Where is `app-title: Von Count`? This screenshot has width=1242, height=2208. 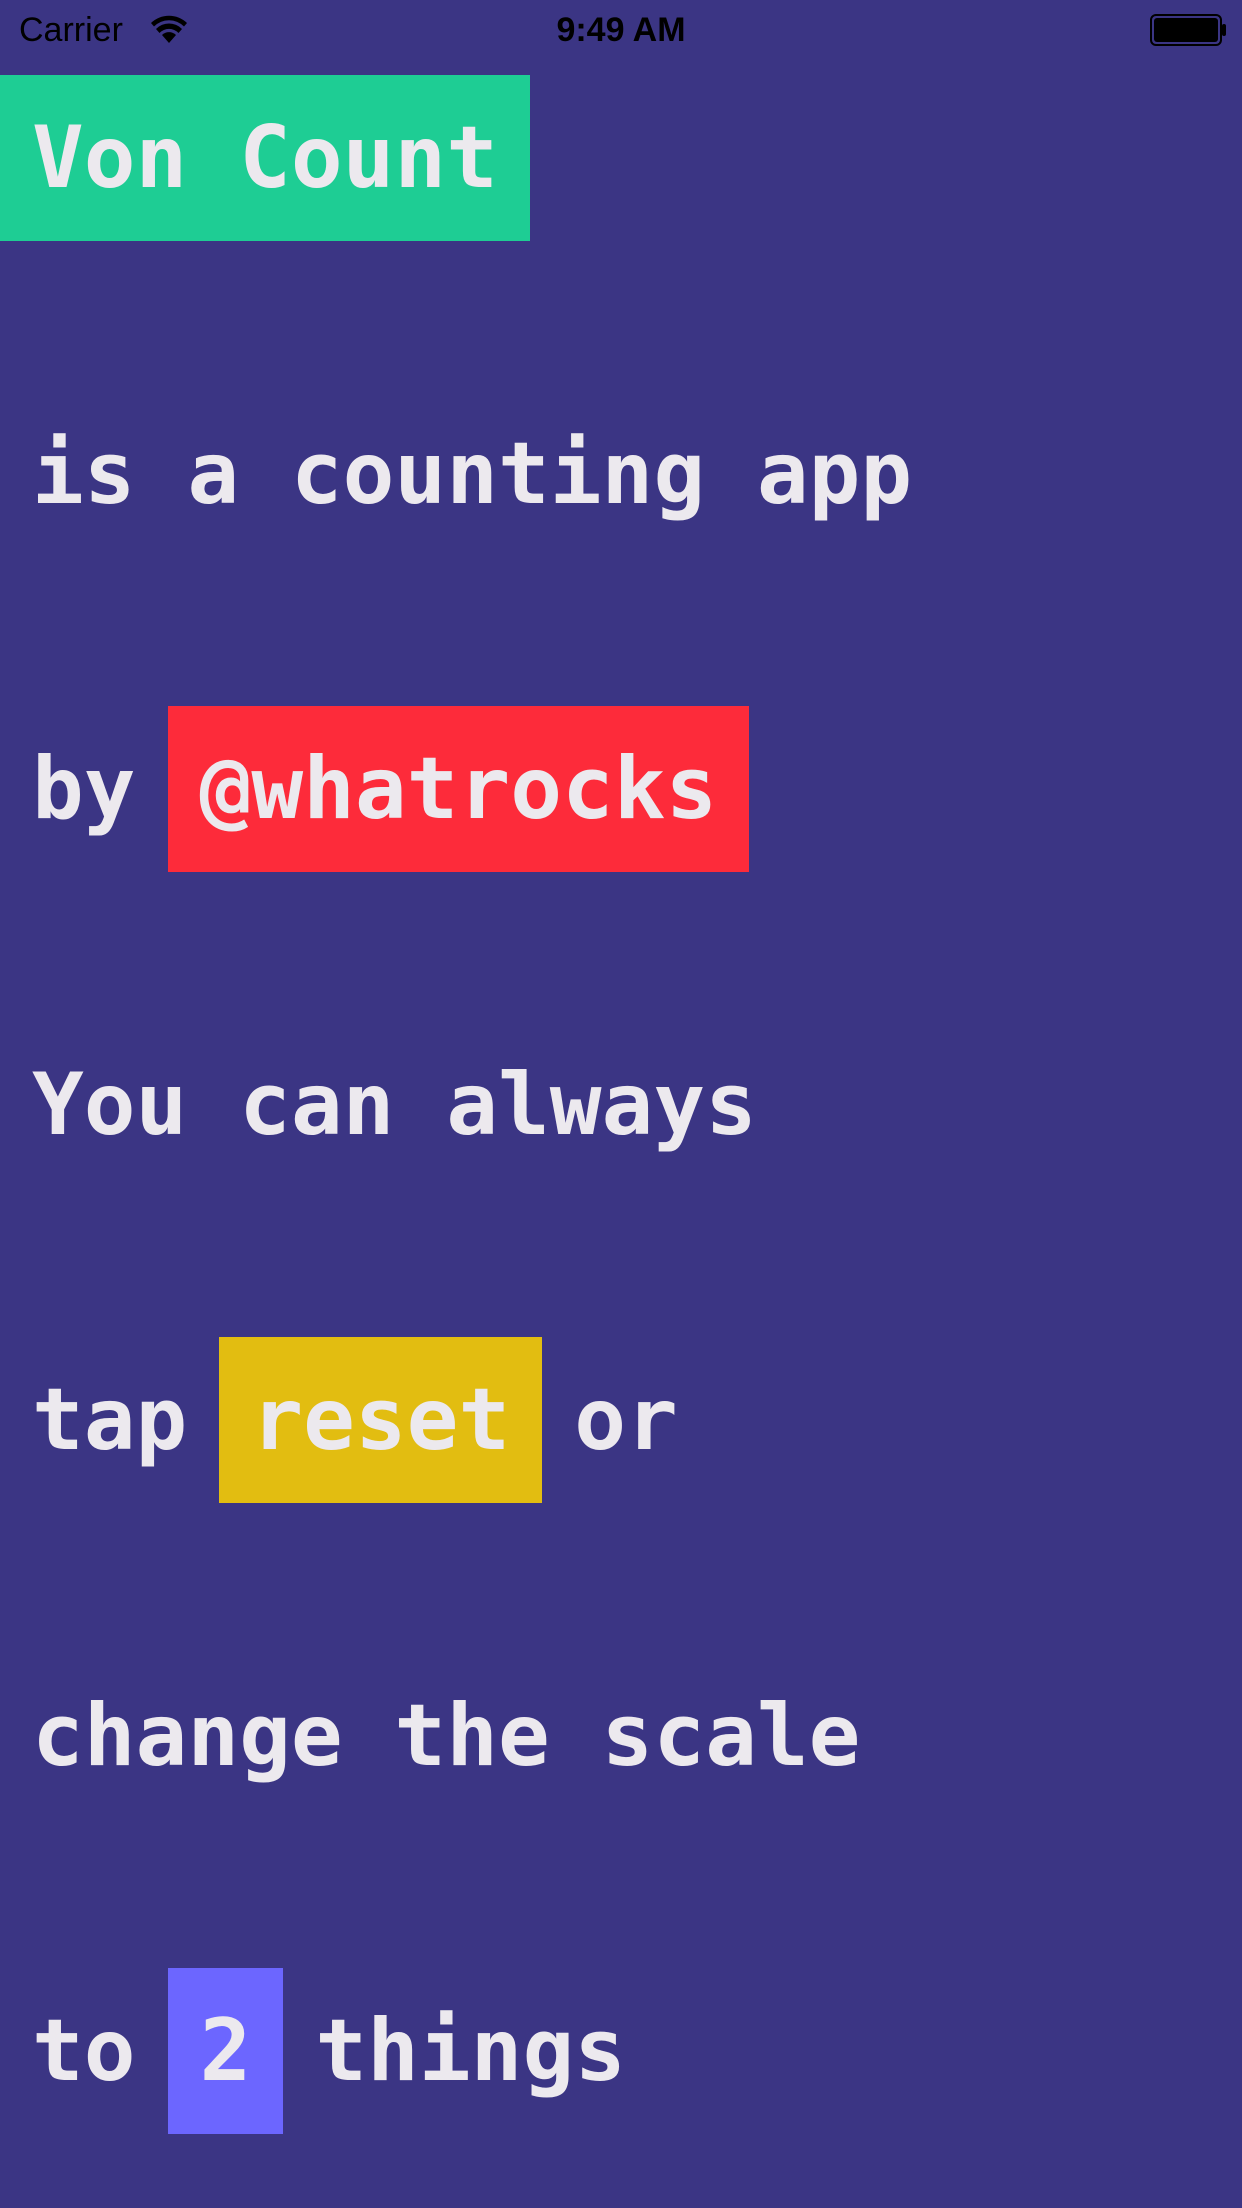 app-title: Von Count is located at coordinates (265, 158).